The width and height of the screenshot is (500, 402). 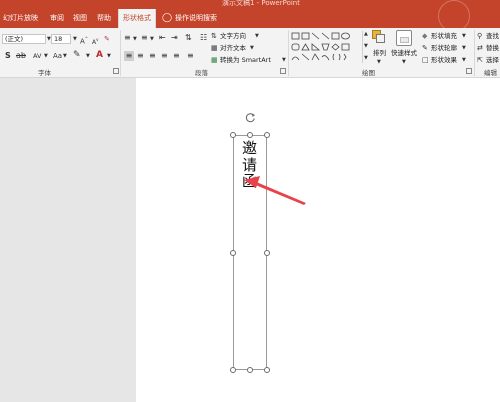 What do you see at coordinates (137, 18) in the screenshot?
I see `tab-shape-format: 形状格式` at bounding box center [137, 18].